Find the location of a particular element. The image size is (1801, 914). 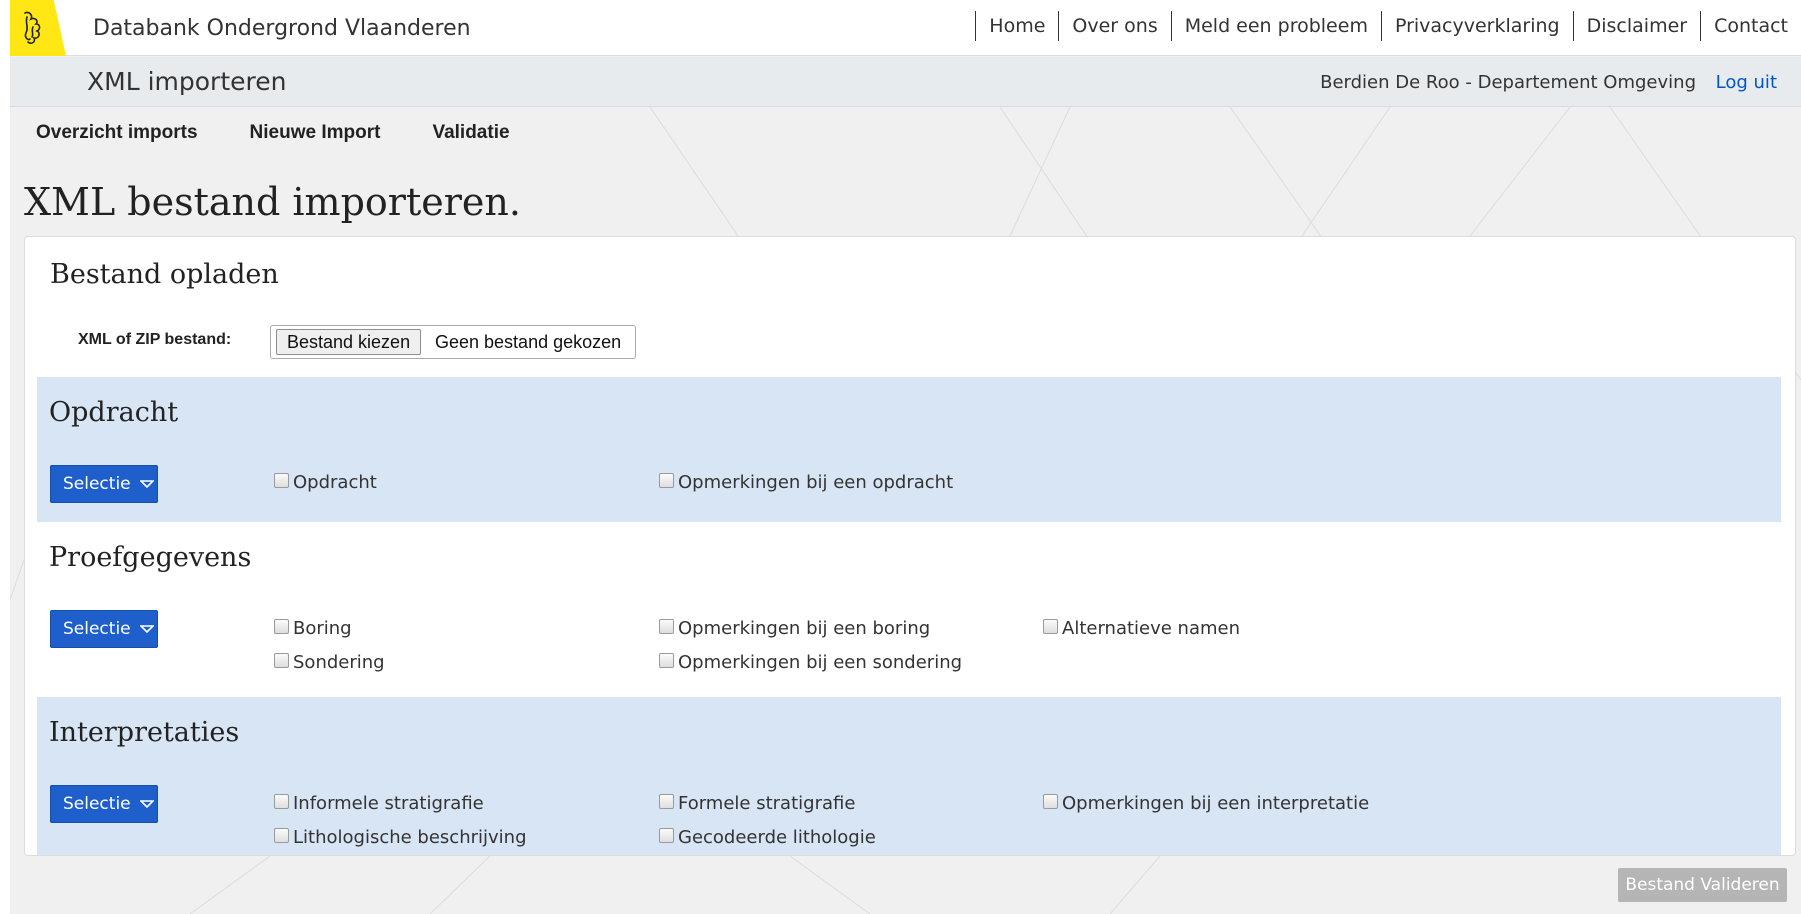

file-input: Bestand kiezen Geen bestand gekozen is located at coordinates (453, 342).